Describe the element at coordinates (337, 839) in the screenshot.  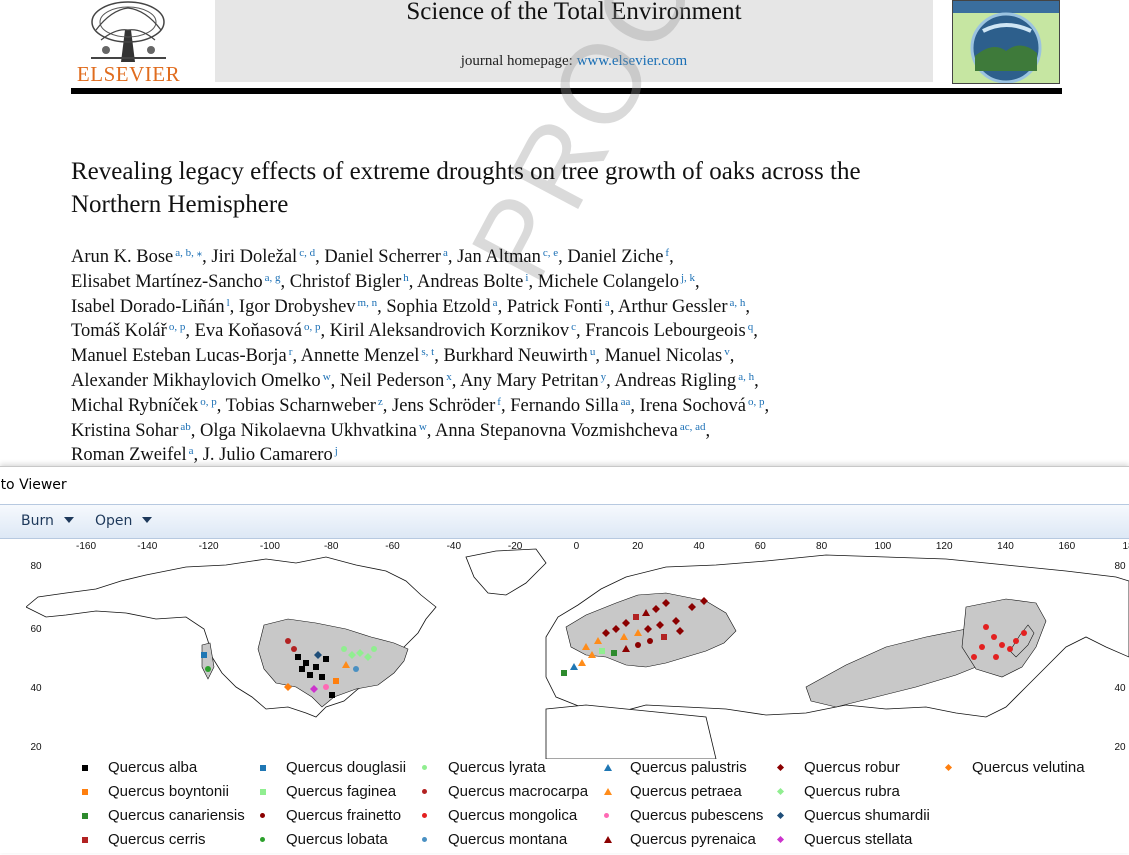
I see `legend-label: Quercus lobata` at that location.